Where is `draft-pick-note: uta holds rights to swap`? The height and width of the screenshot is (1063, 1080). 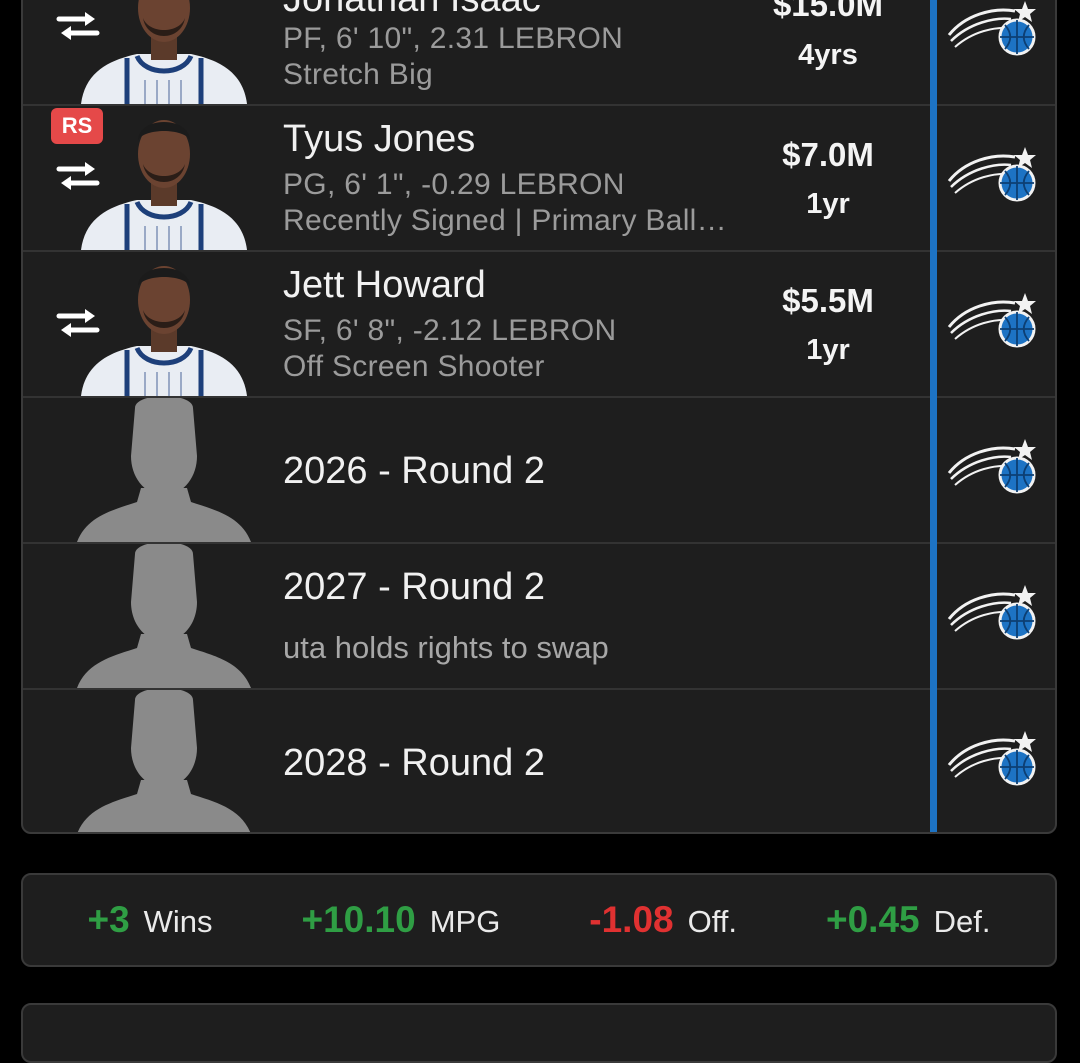
draft-pick-note: uta holds rights to swap is located at coordinates (446, 647).